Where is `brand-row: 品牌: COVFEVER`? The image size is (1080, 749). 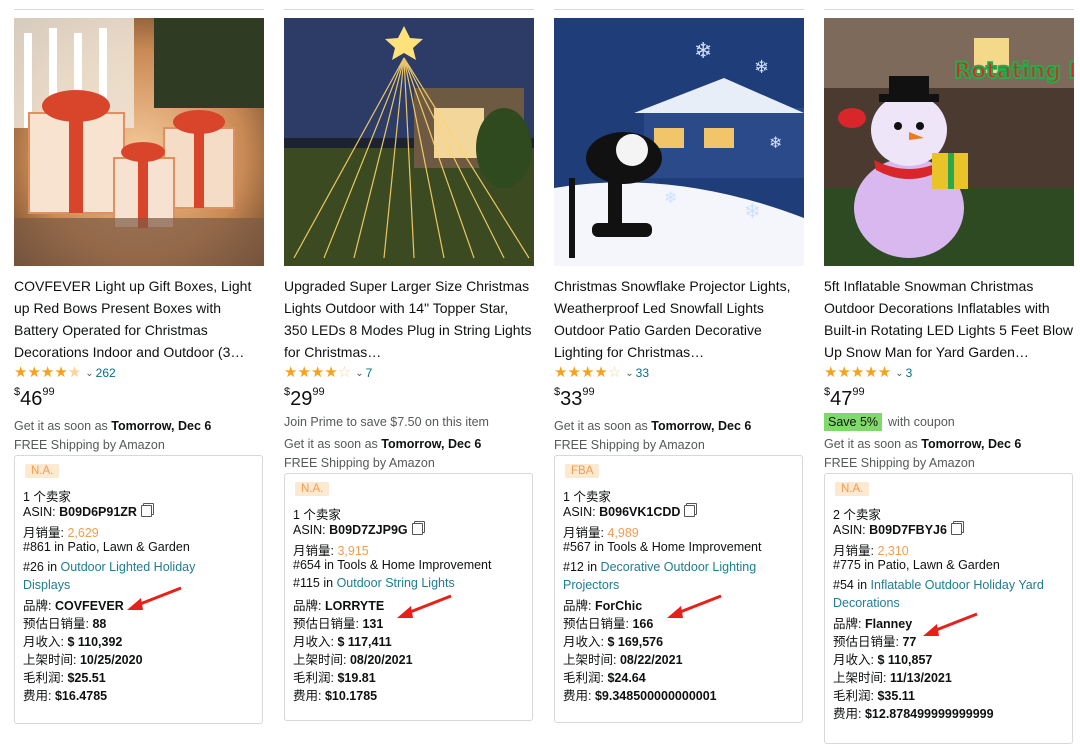
brand-row: 品牌: COVFEVER is located at coordinates (73, 606).